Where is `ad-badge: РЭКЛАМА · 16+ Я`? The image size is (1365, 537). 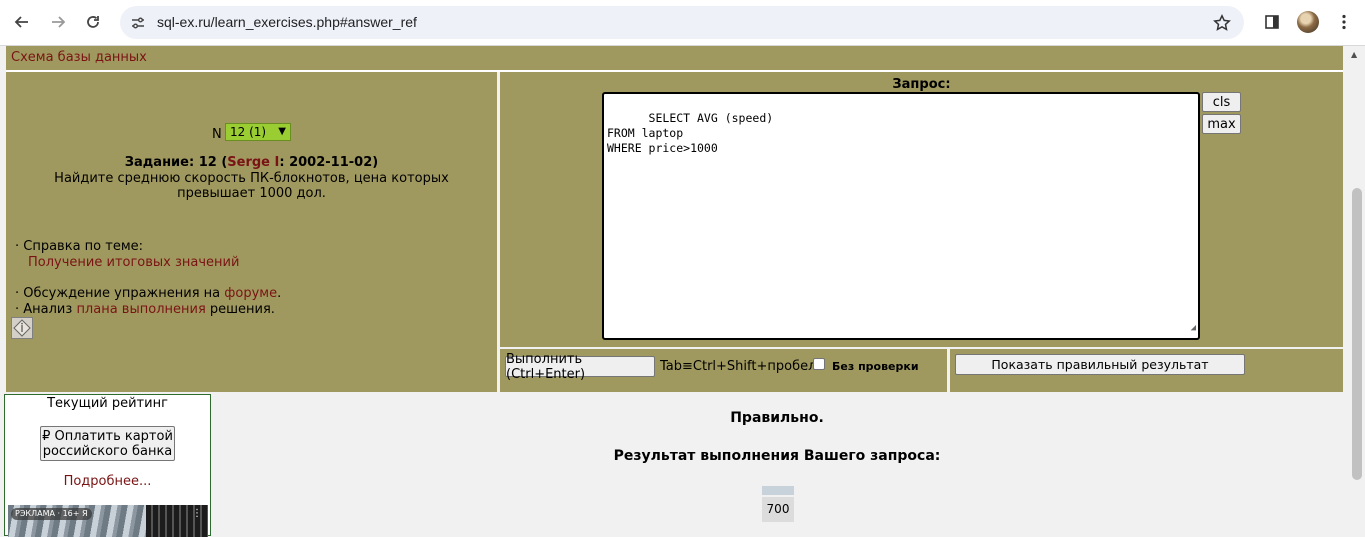 ad-badge: РЭКЛАМА · 16+ Я is located at coordinates (51, 514).